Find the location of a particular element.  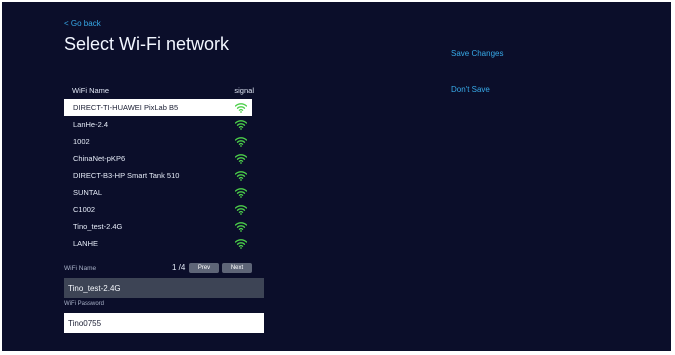

wifi-network-name: SUNTAL is located at coordinates (88, 192).